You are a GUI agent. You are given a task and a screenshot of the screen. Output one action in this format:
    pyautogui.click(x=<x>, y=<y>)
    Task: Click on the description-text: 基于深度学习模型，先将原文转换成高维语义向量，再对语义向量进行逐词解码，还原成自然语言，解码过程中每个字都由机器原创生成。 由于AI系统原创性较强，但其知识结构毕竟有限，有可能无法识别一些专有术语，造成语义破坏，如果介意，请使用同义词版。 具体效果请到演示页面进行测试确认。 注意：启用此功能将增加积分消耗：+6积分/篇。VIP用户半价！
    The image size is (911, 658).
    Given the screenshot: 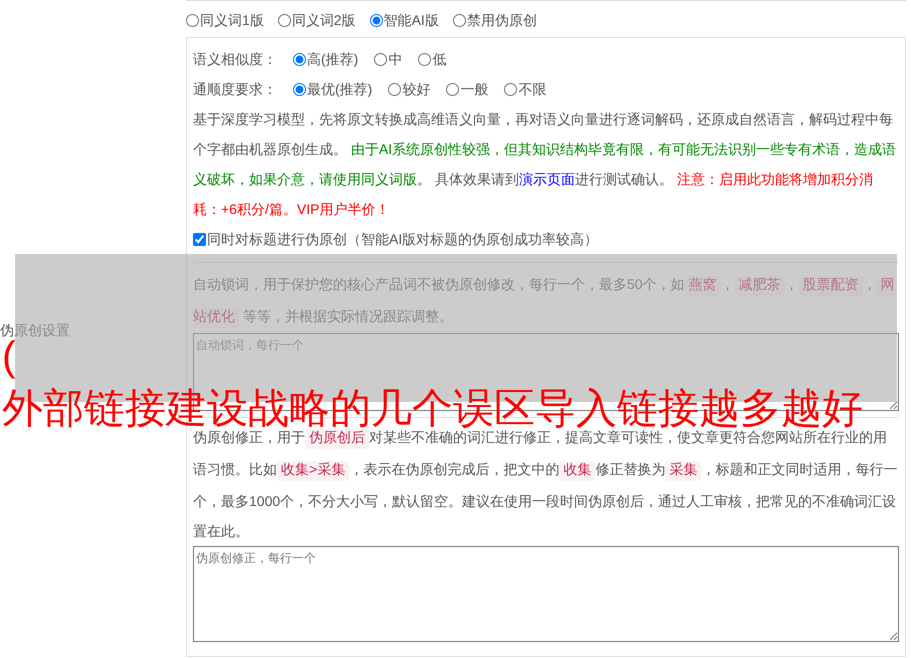 What is the action you would take?
    pyautogui.click(x=545, y=164)
    